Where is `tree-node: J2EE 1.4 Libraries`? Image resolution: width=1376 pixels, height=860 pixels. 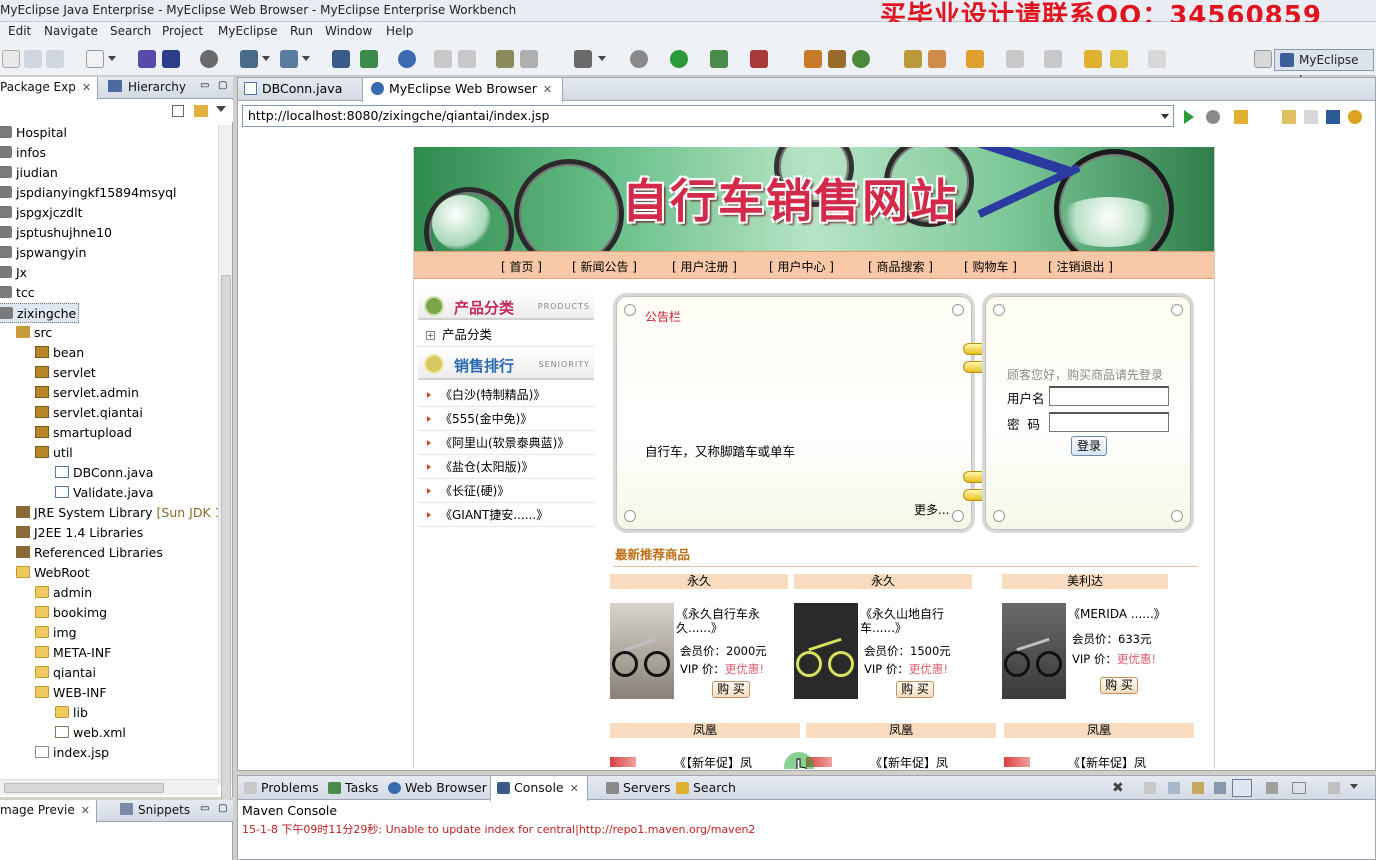 tree-node: J2EE 1.4 Libraries is located at coordinates (79, 533).